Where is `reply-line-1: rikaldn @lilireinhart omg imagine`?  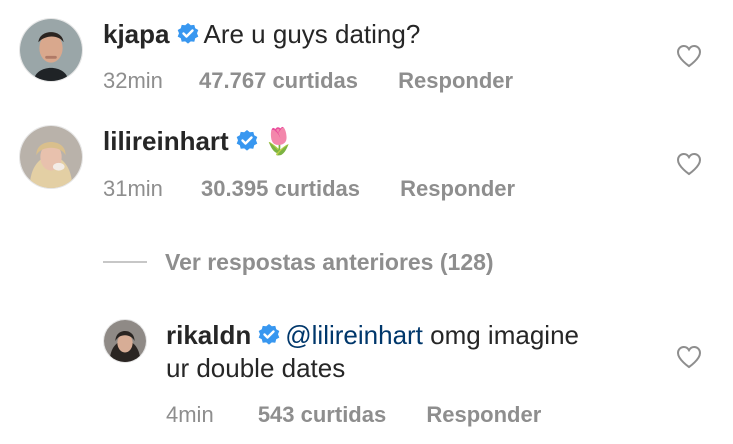 reply-line-1: rikaldn @lilireinhart omg imagine is located at coordinates (372, 335).